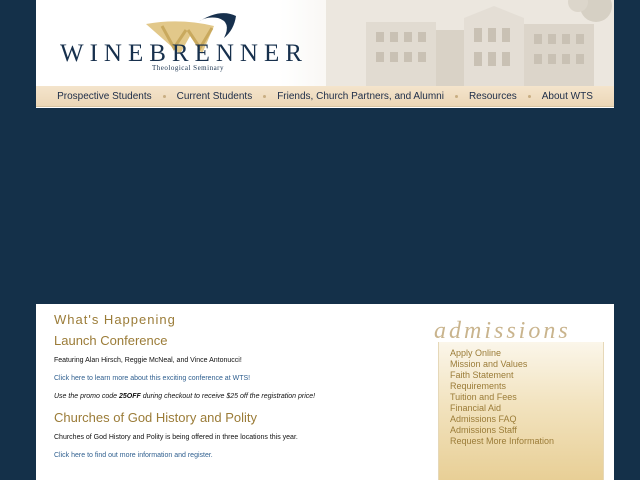  What do you see at coordinates (115, 319) in the screenshot?
I see `section-title: What's Happening` at bounding box center [115, 319].